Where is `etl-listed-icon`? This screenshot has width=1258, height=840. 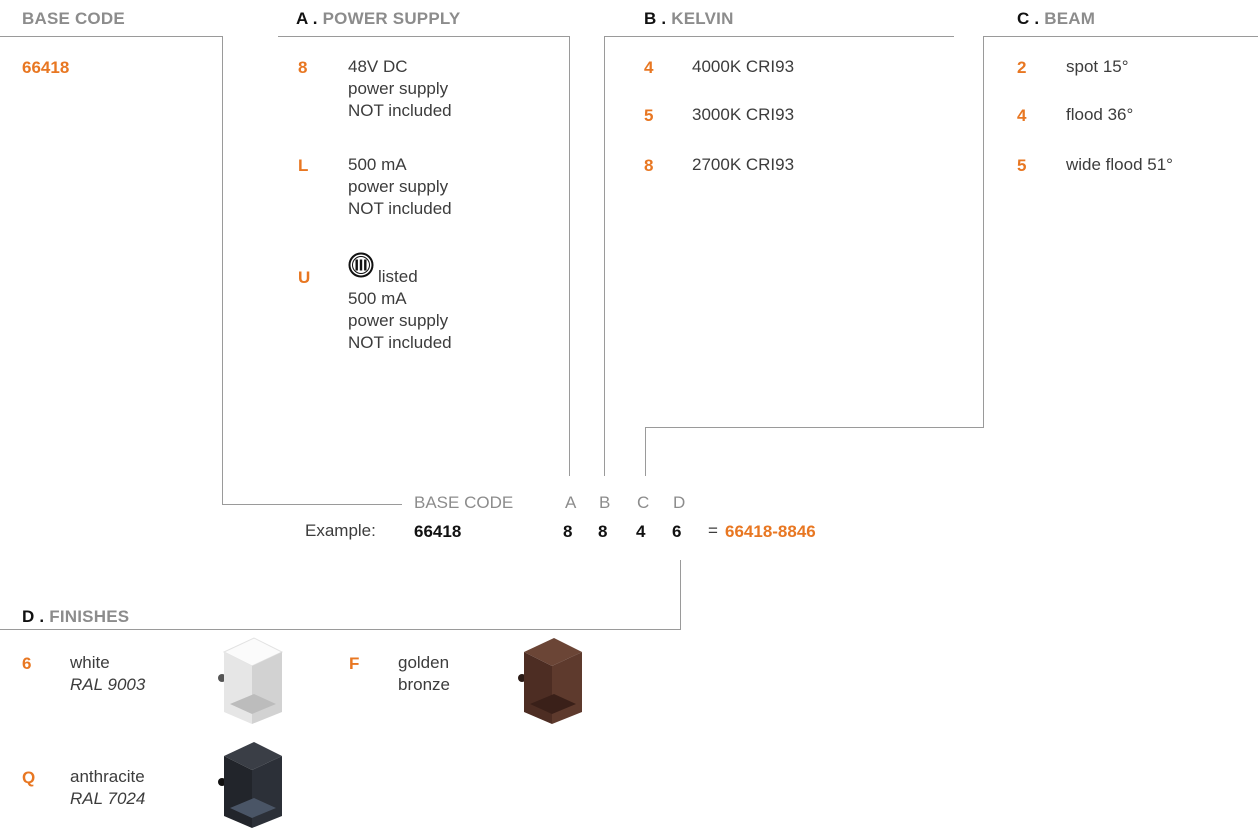 etl-listed-icon is located at coordinates (361, 265).